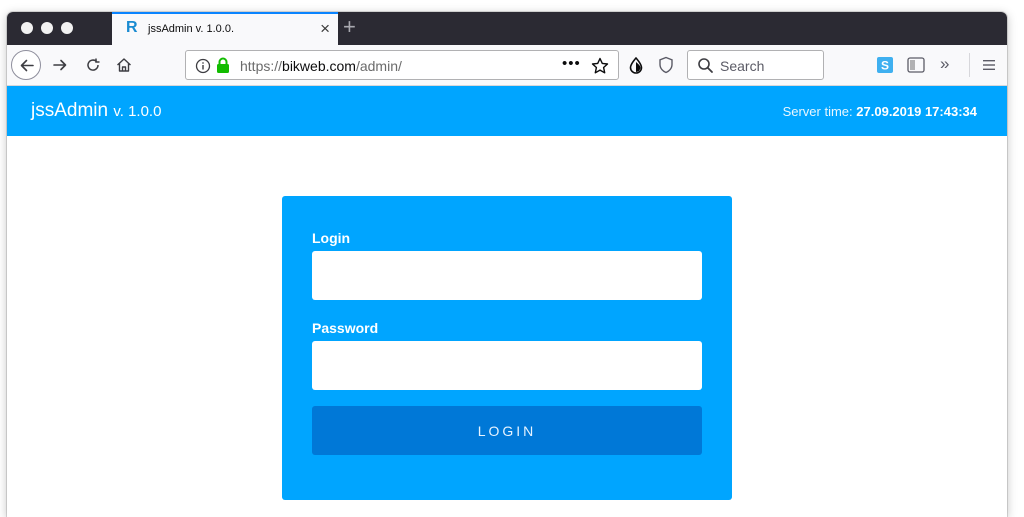 Image resolution: width=1024 pixels, height=517 pixels. I want to click on overflow-chevrons-icon: », so click(944, 64).